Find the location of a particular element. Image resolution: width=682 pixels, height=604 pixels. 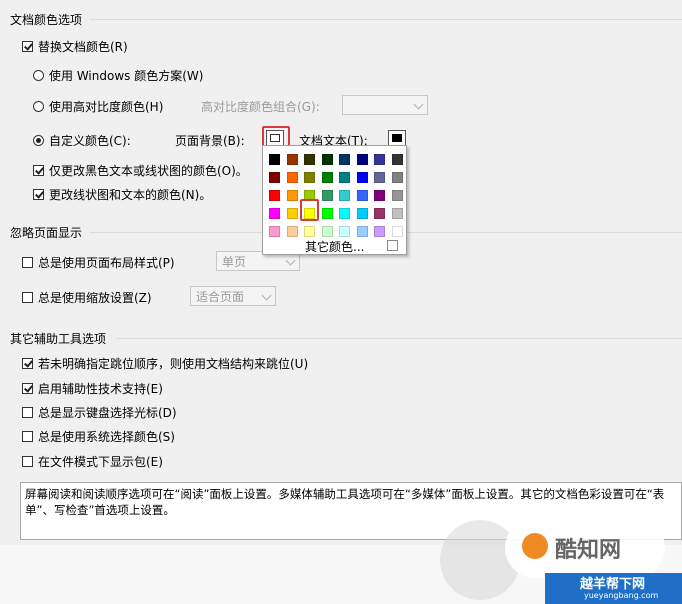

only-black-text-checkbox: 仅更改黑色文本或线状图的颜色(O)。 is located at coordinates (140, 170).